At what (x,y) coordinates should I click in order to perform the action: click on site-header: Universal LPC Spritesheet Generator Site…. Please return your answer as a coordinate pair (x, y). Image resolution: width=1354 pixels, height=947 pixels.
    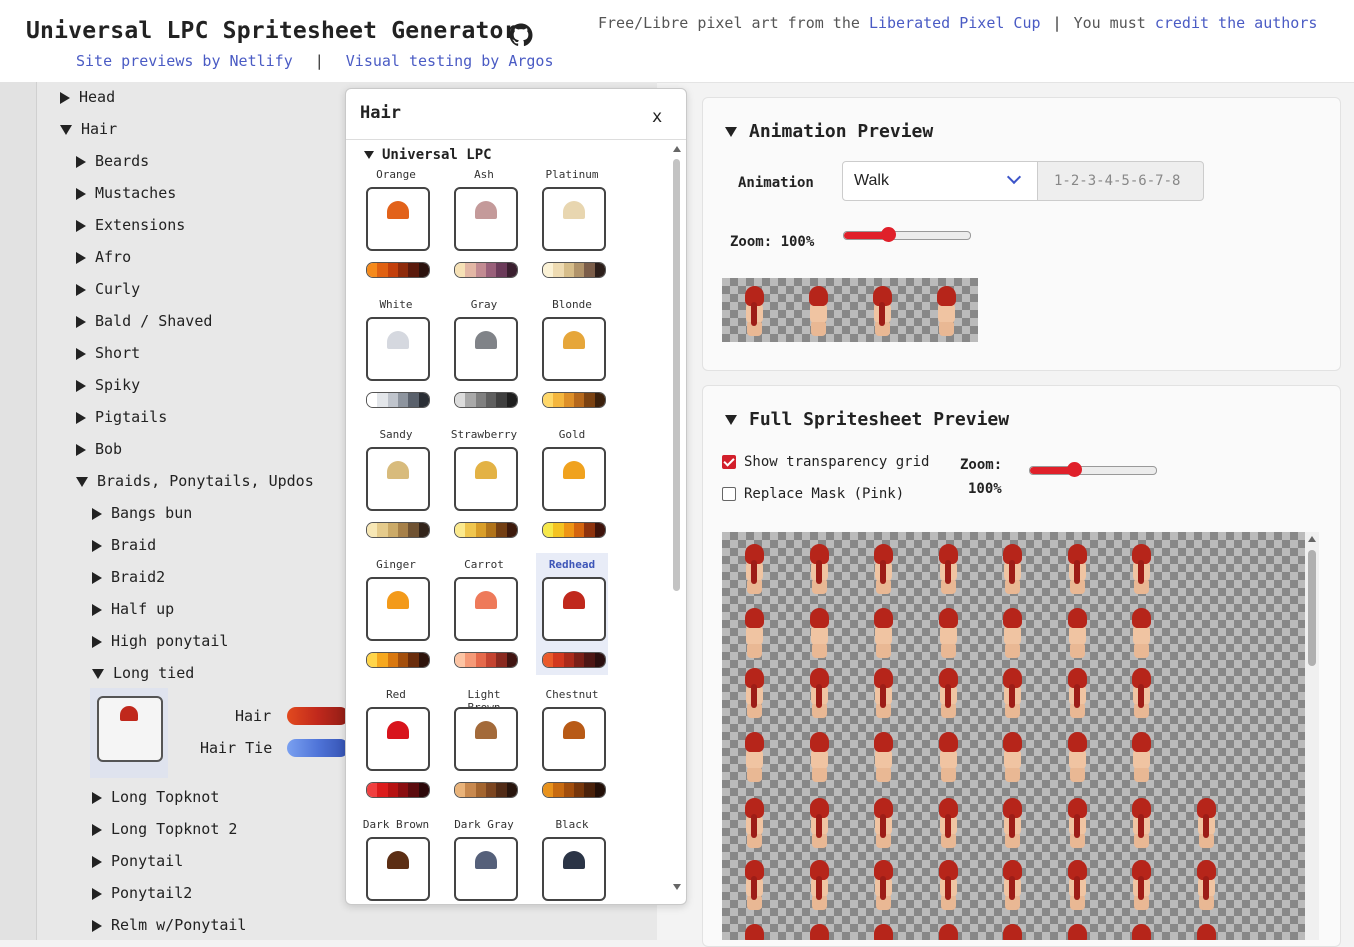
    Looking at the image, I should click on (677, 41).